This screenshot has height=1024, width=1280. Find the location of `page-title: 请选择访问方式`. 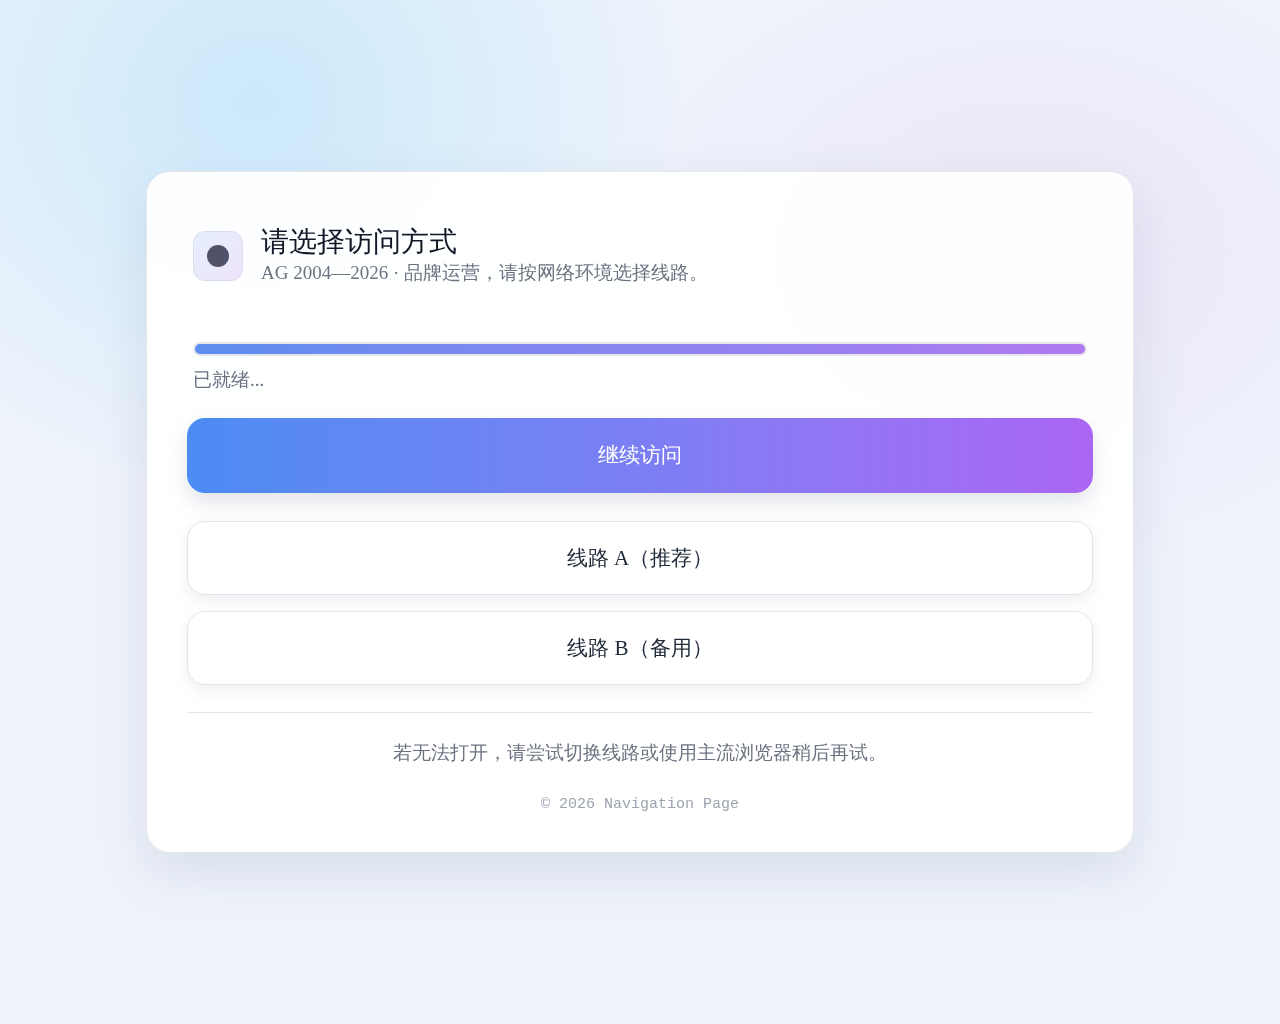

page-title: 请选择访问方式 is located at coordinates (359, 241).